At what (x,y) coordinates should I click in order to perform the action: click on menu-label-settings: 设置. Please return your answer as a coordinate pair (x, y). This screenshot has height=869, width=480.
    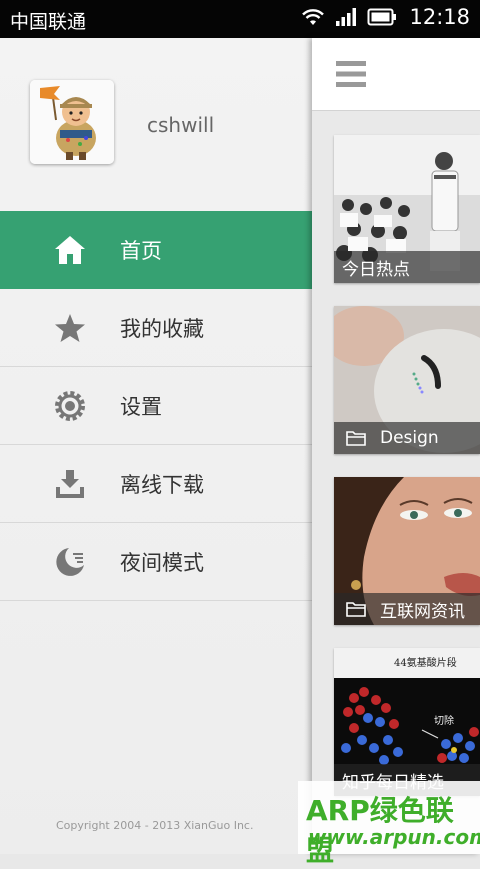
    Looking at the image, I should click on (141, 407).